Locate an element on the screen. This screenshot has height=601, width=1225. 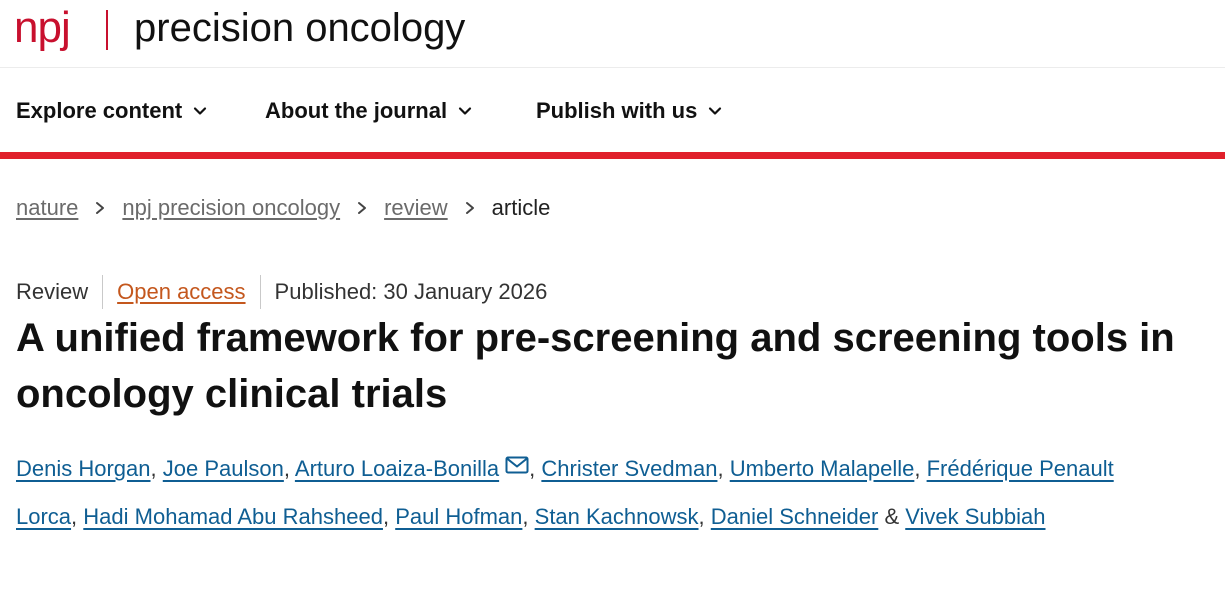
published-date: Published: 30 January 2026 is located at coordinates (411, 291).